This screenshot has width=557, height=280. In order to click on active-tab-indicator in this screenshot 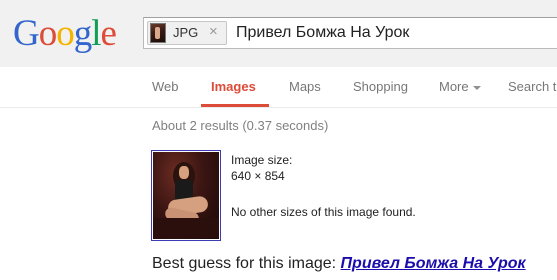, I will do `click(235, 105)`.